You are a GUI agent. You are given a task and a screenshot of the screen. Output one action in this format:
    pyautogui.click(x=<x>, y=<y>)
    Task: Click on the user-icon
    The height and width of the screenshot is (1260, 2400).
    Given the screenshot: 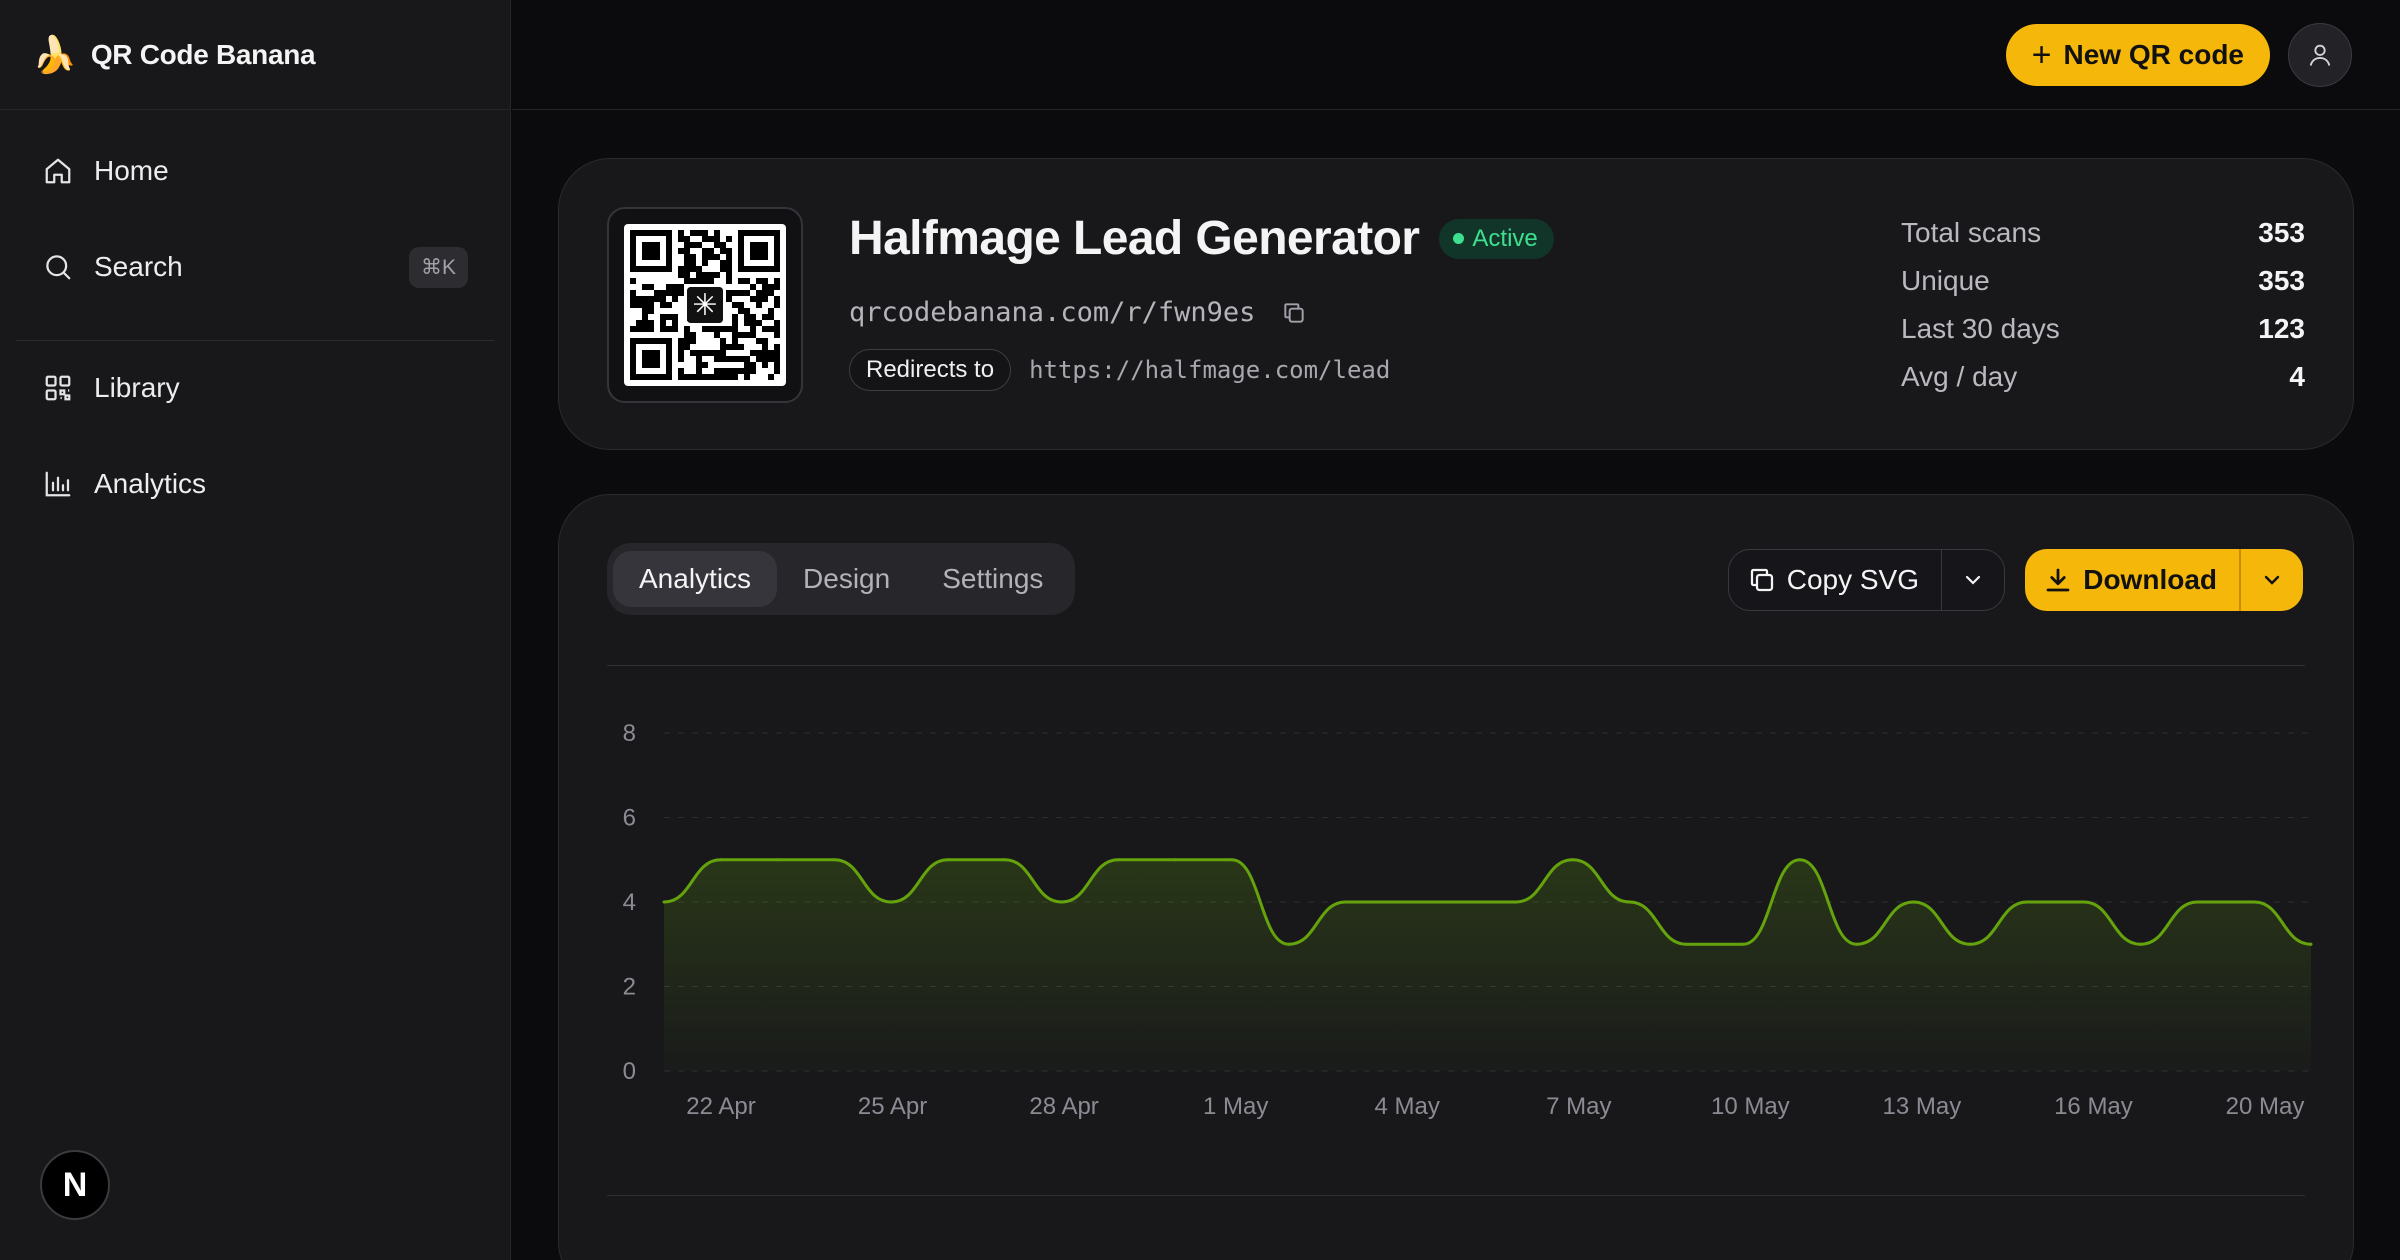 What is the action you would take?
    pyautogui.click(x=2320, y=55)
    